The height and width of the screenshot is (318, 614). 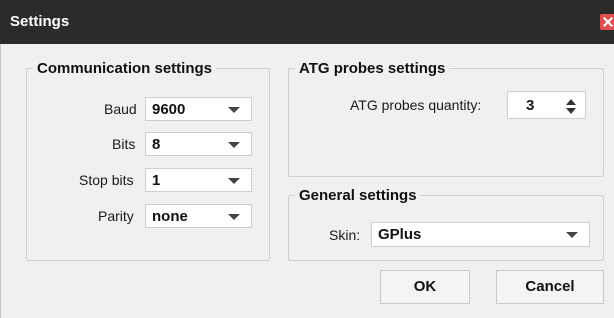 I want to click on cancel-button: Cancel, so click(x=550, y=287).